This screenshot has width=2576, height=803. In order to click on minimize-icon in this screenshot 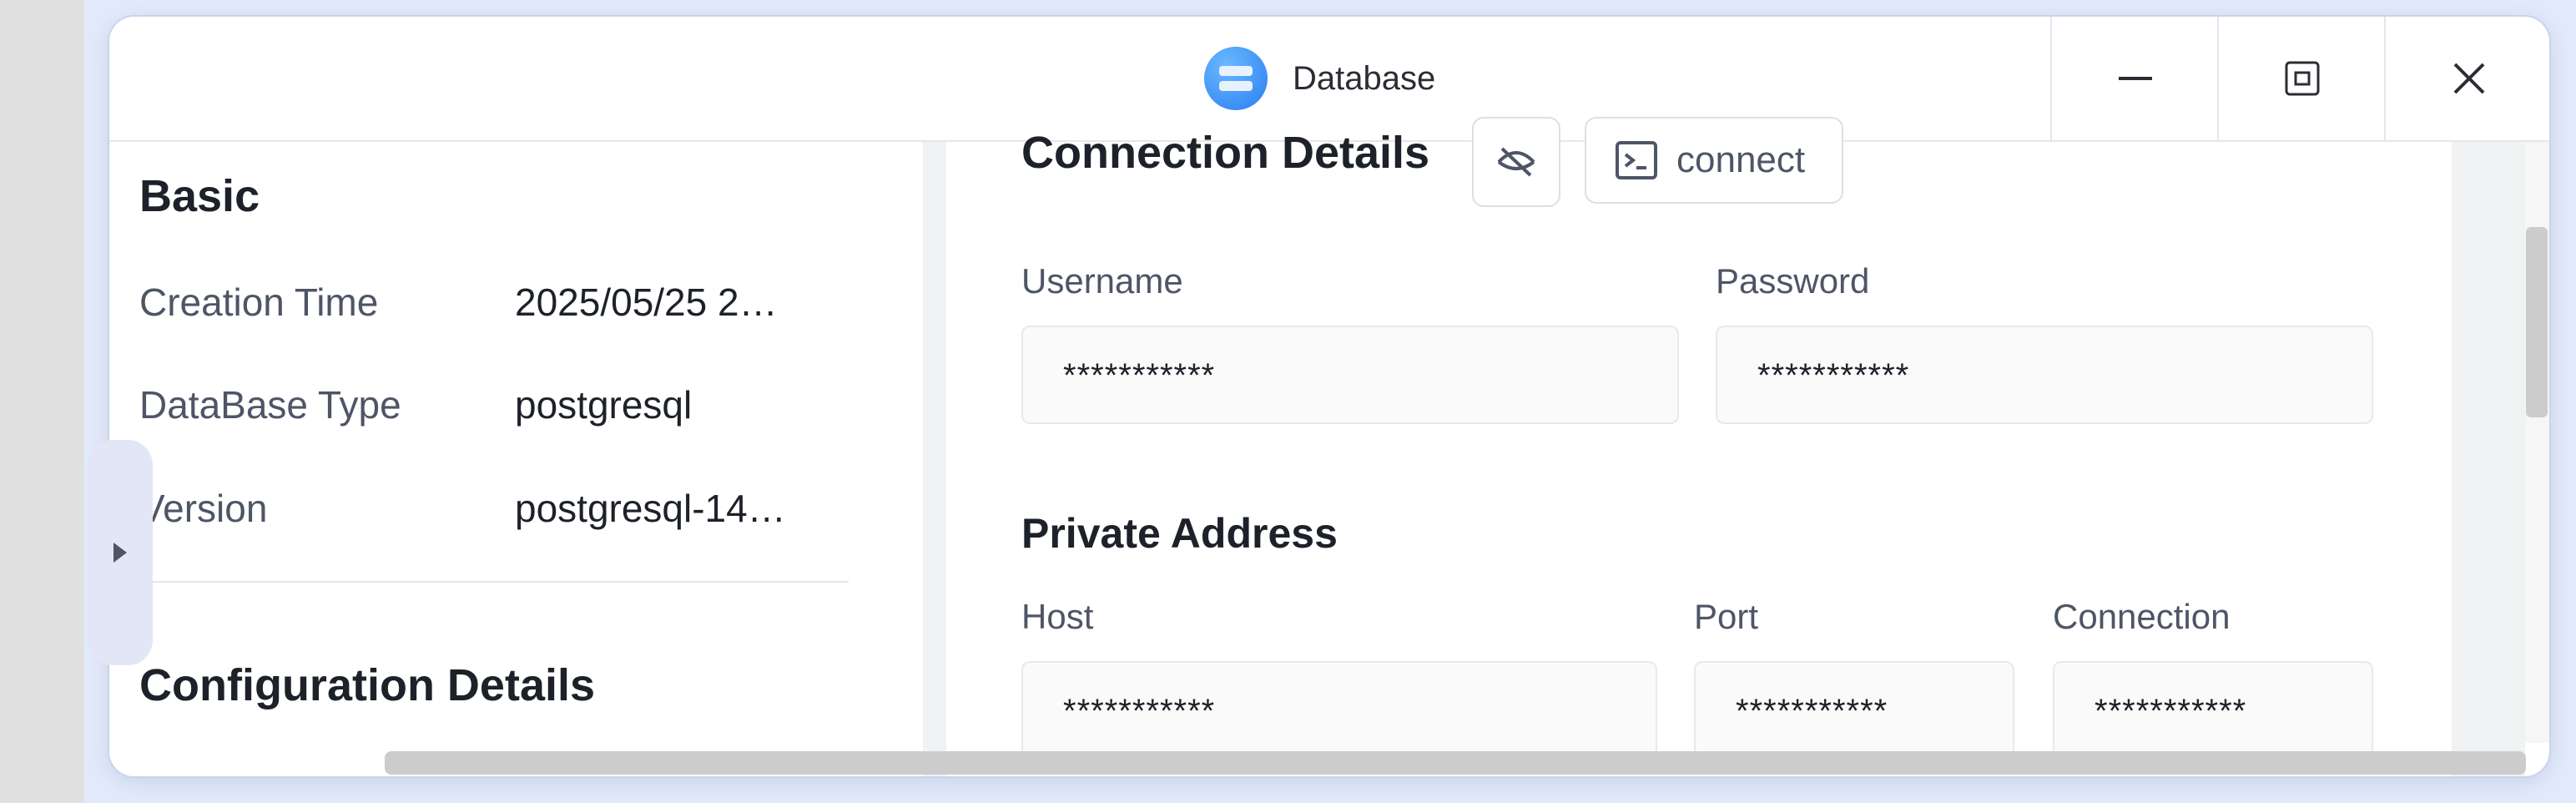, I will do `click(2135, 78)`.